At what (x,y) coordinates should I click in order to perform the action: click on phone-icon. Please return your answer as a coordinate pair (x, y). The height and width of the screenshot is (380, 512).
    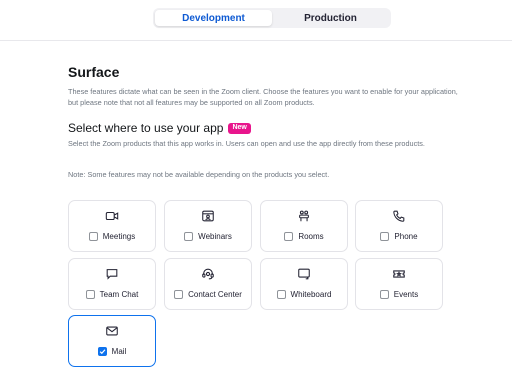
    Looking at the image, I should click on (399, 216).